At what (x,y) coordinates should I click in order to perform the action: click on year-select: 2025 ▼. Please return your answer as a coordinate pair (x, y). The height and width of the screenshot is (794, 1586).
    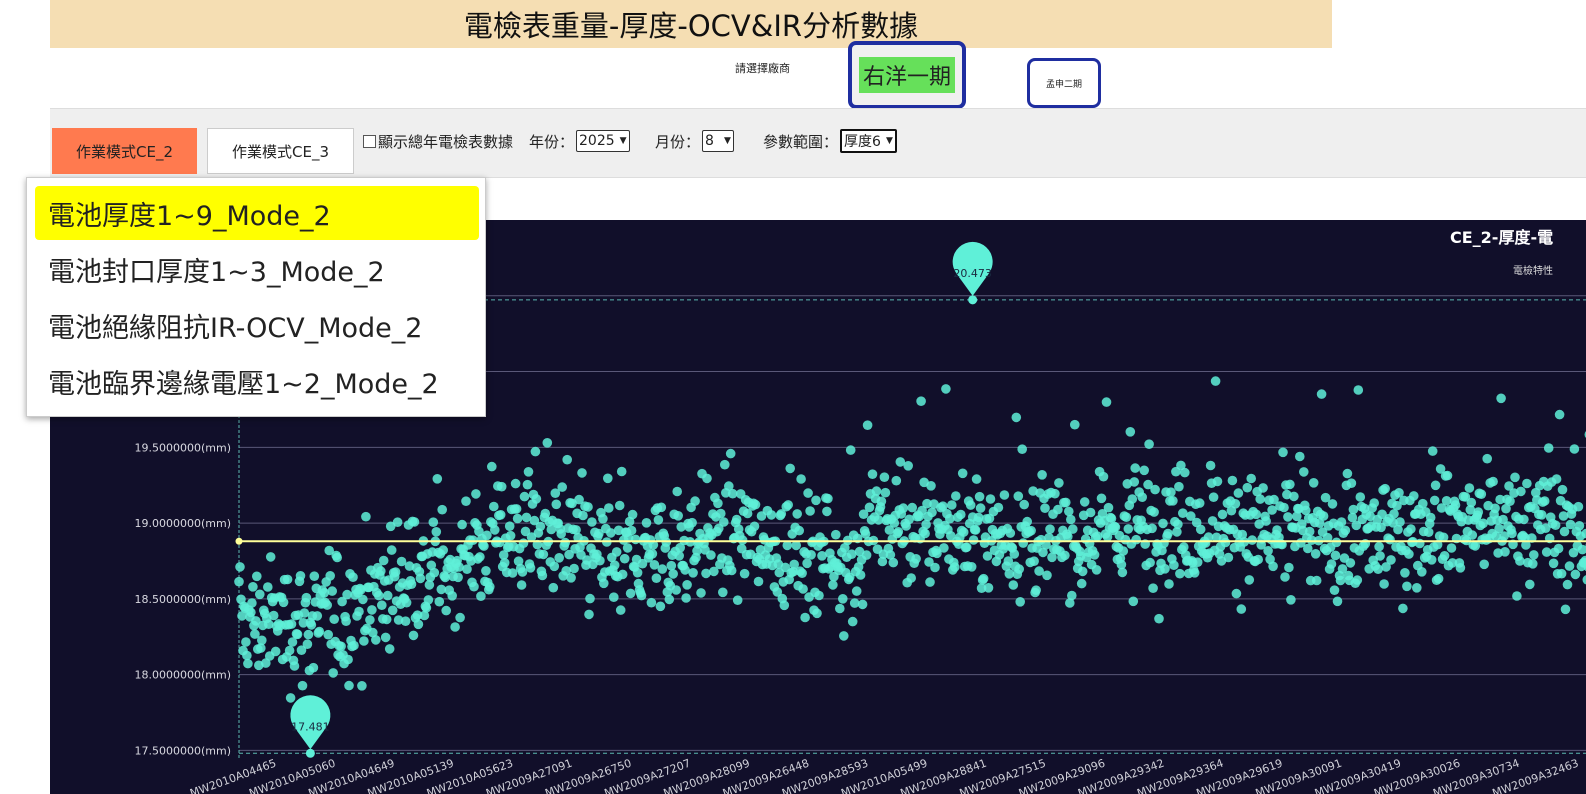
    Looking at the image, I should click on (603, 141).